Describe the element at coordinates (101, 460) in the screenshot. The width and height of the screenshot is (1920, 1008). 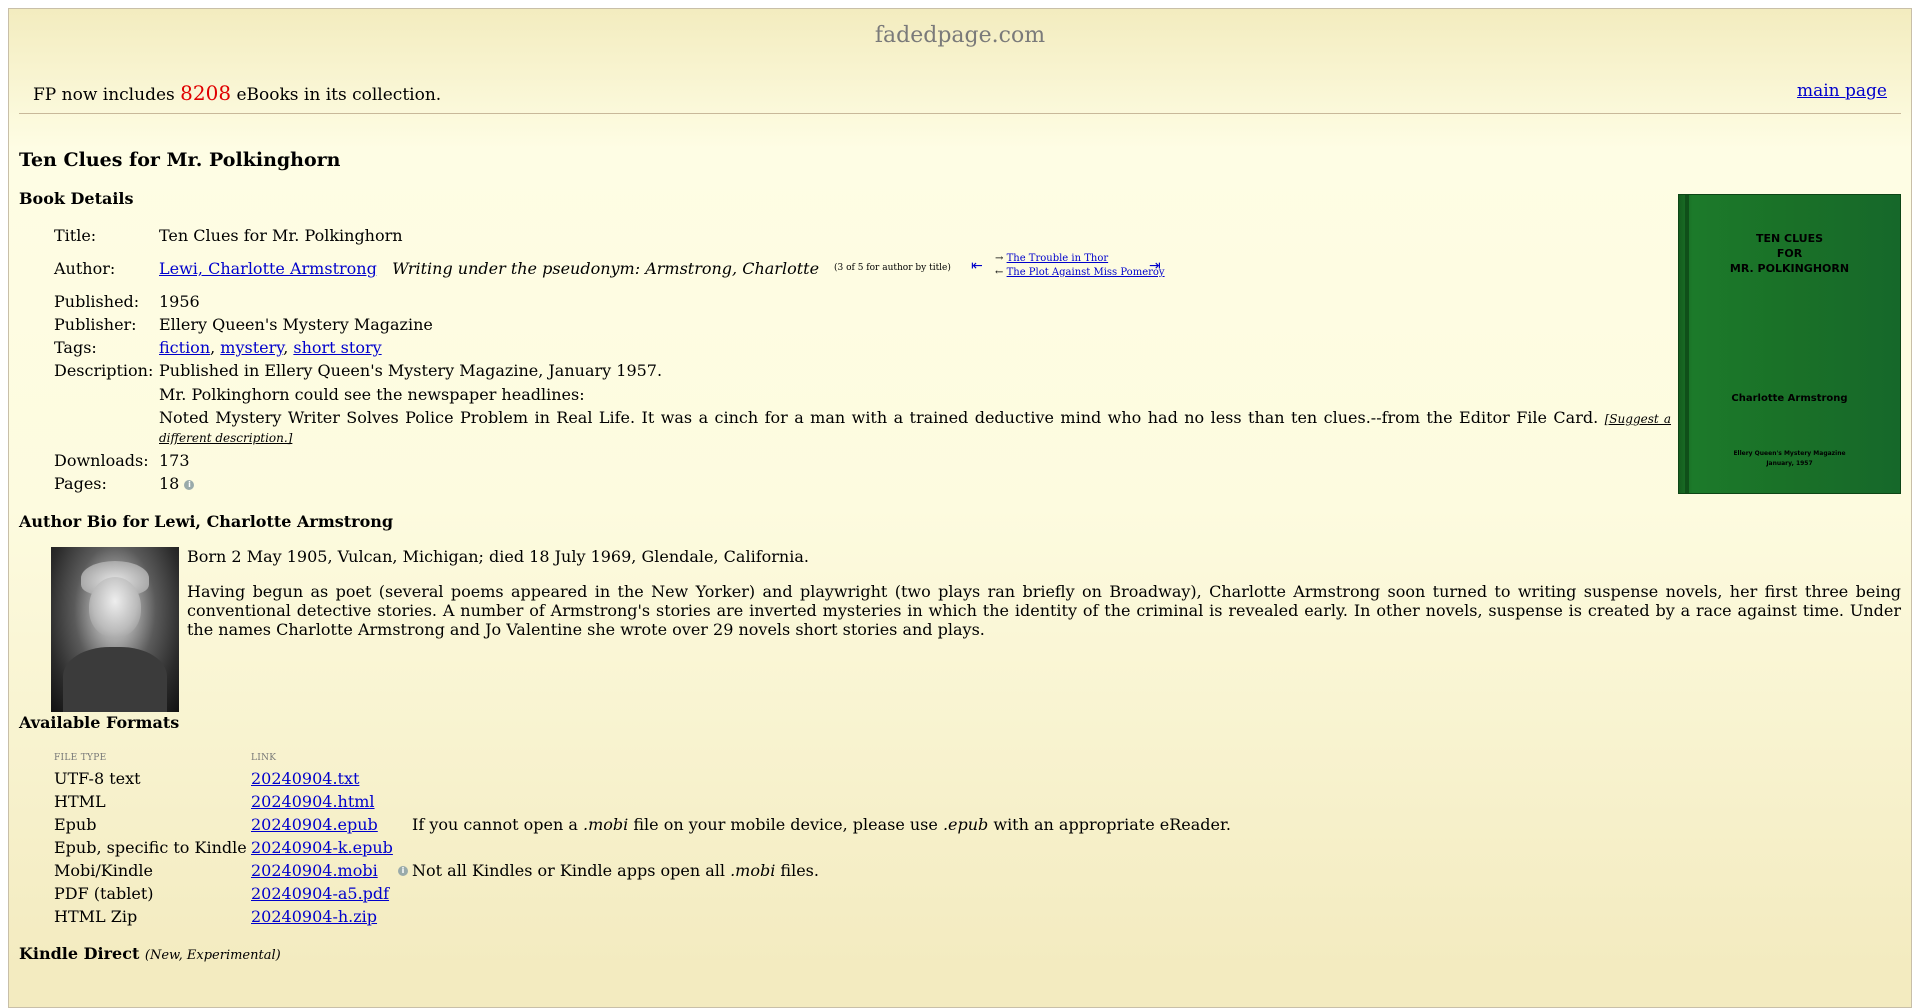
I see `downloads-label: Downloads:` at that location.